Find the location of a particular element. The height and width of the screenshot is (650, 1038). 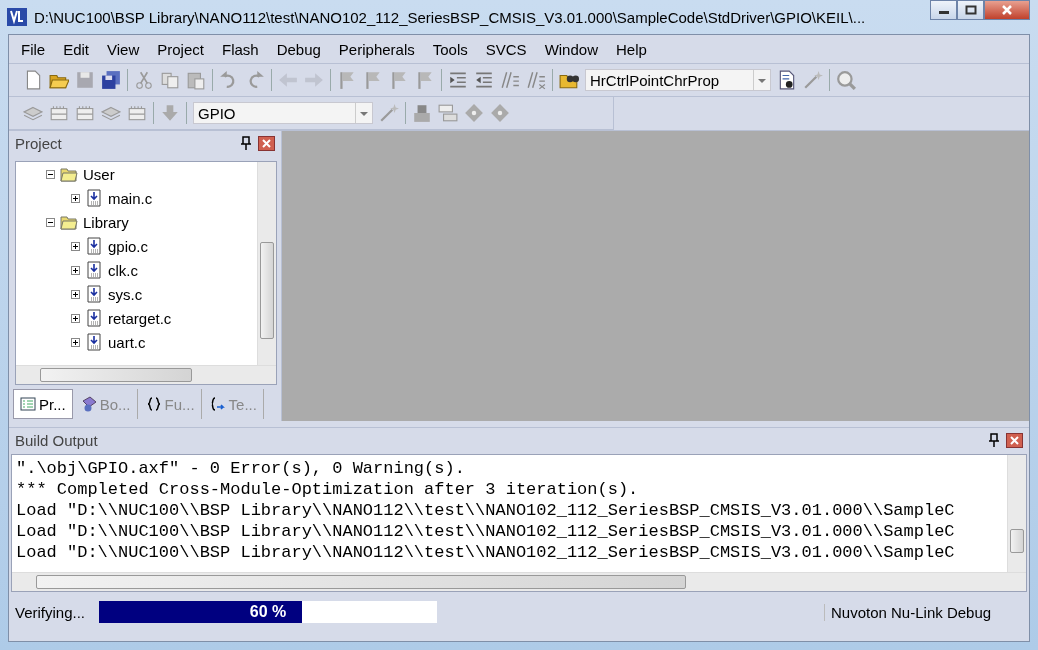

magnifier-icon is located at coordinates (846, 80).